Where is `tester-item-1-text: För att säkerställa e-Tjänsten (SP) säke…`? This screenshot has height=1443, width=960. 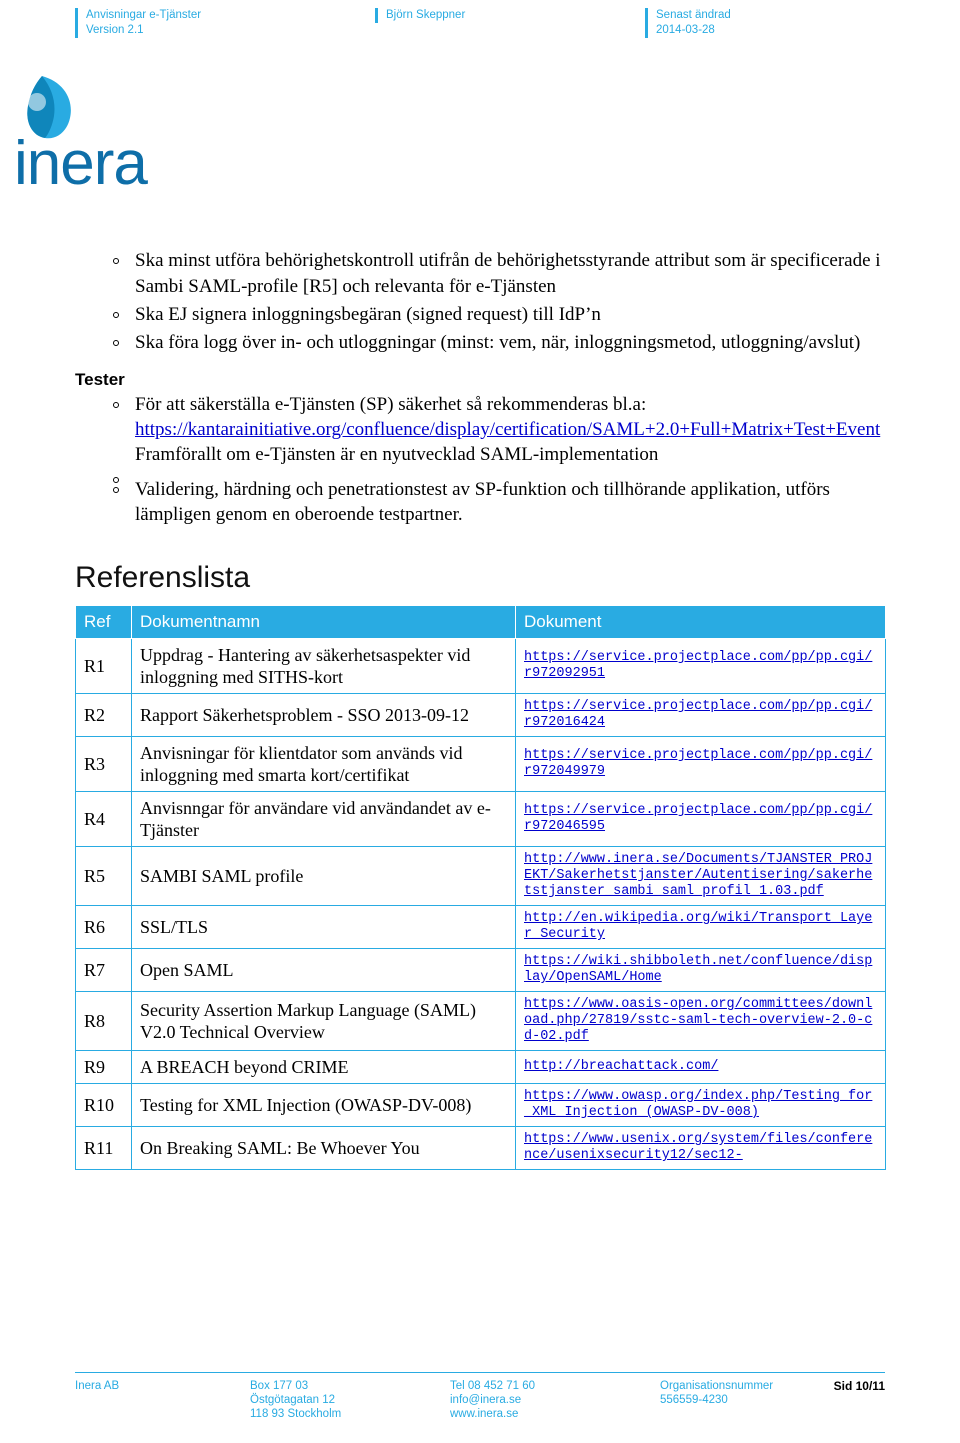 tester-item-1-text: För att säkerställa e-Tjänsten (SP) säke… is located at coordinates (391, 404).